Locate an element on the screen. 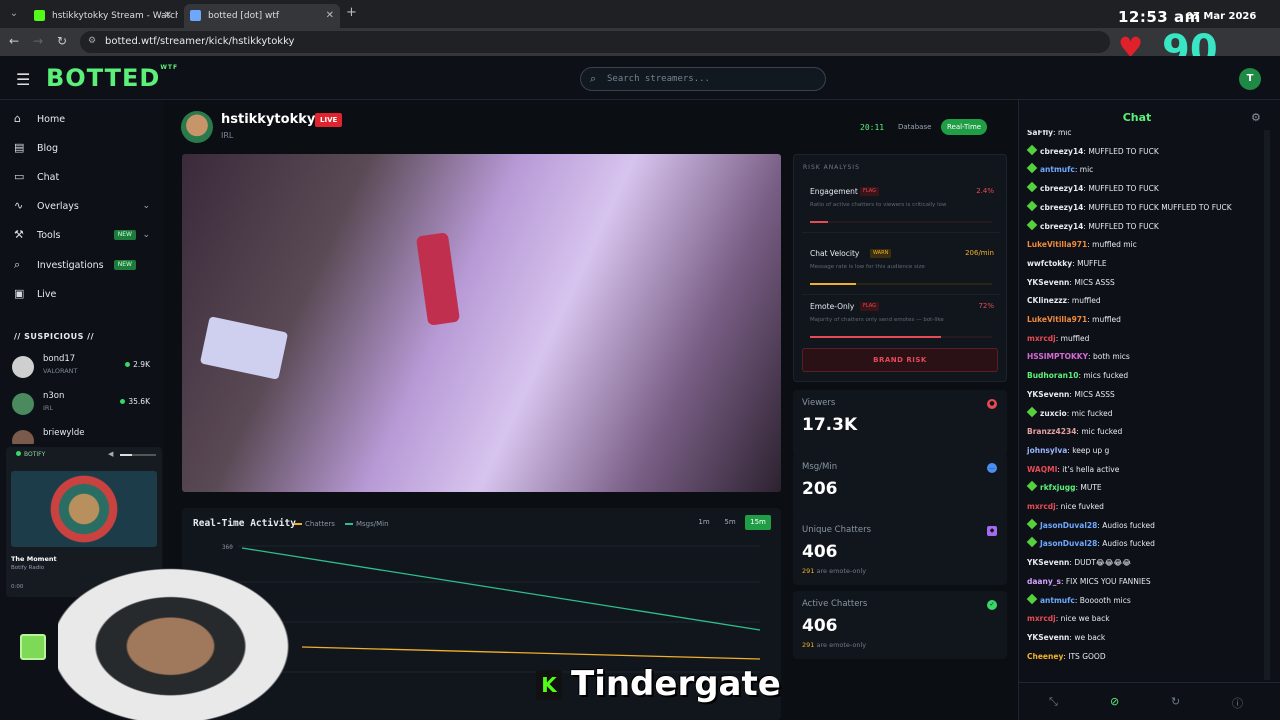 The width and height of the screenshot is (1280, 720). chat-username: wwfctokky is located at coordinates (1049, 263).